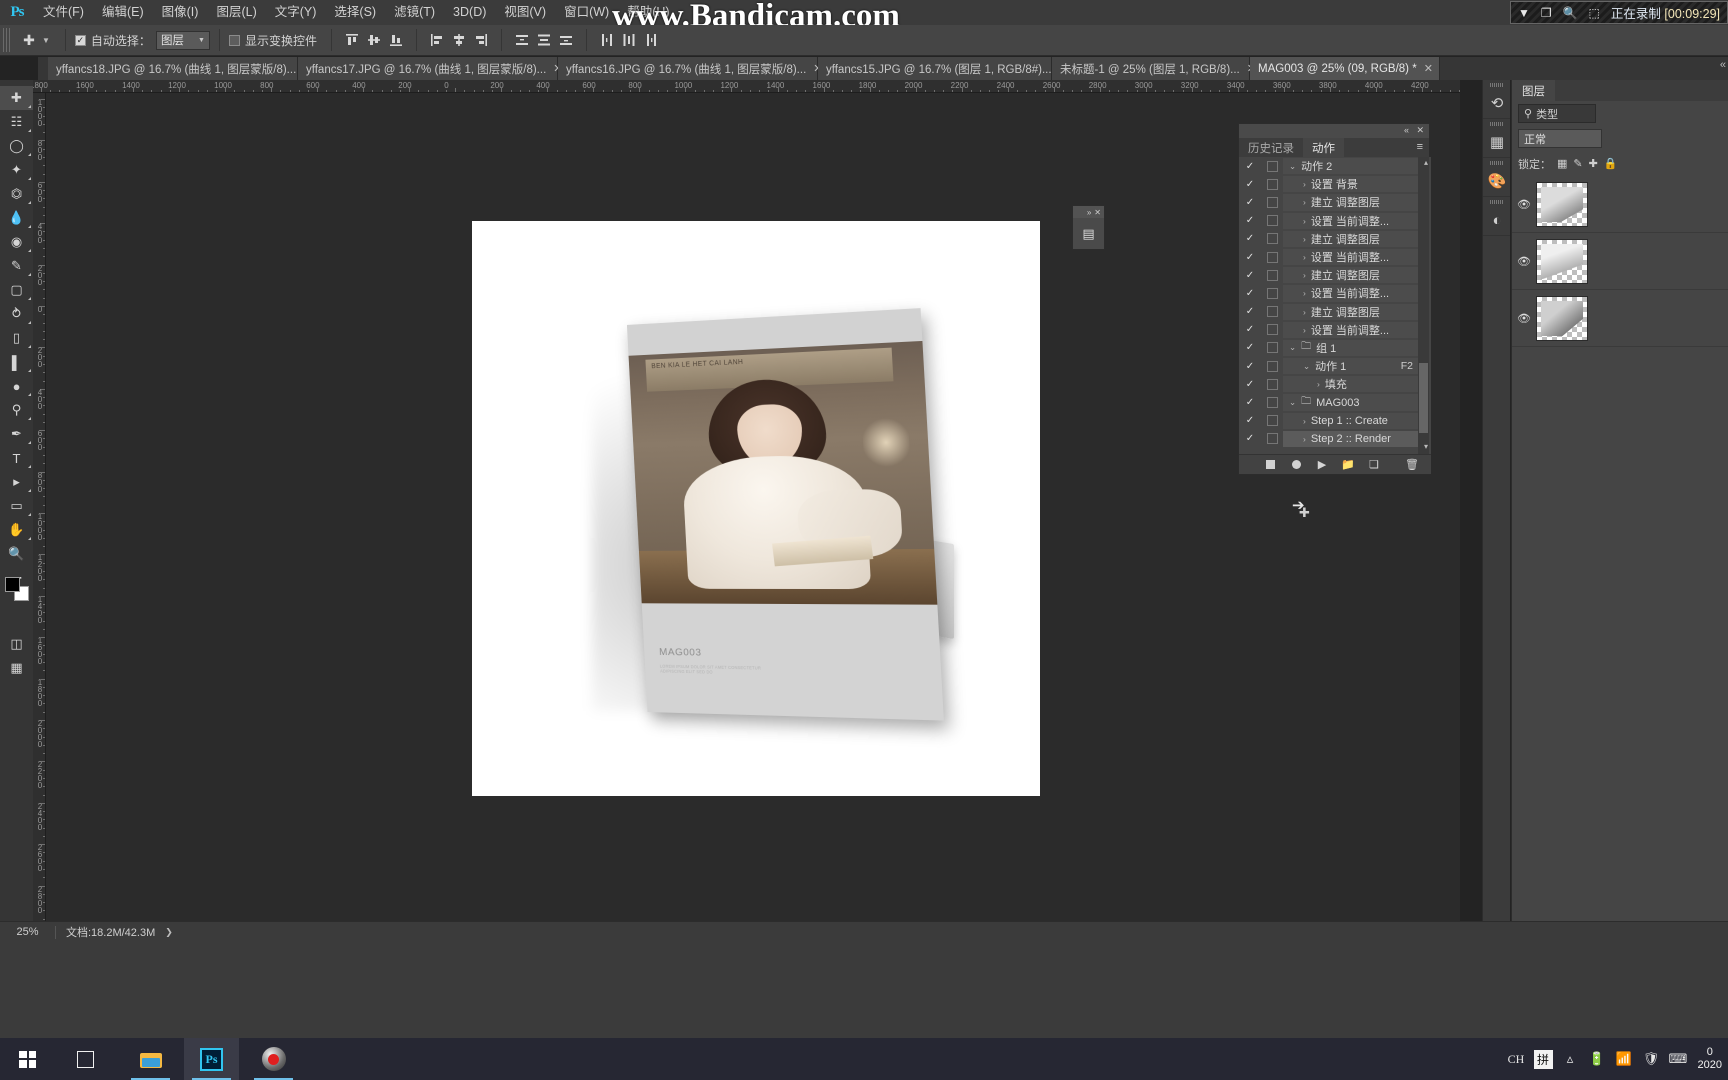  Describe the element at coordinates (236, 12) in the screenshot. I see `menu-layer: 图层(L)` at that location.